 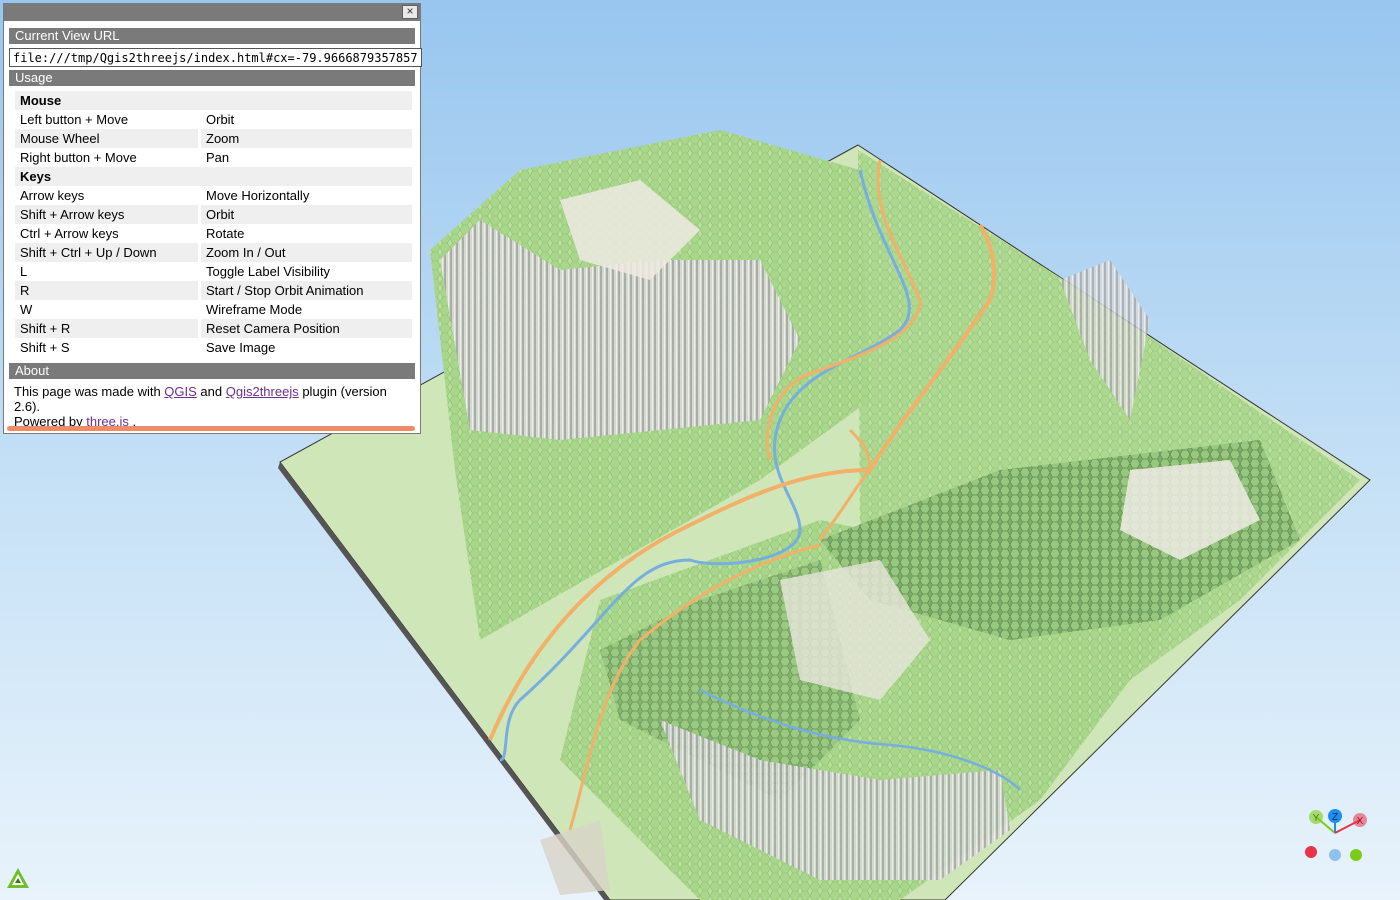 I want to click on usage-row: Right button + Move Pan, so click(x=213, y=157).